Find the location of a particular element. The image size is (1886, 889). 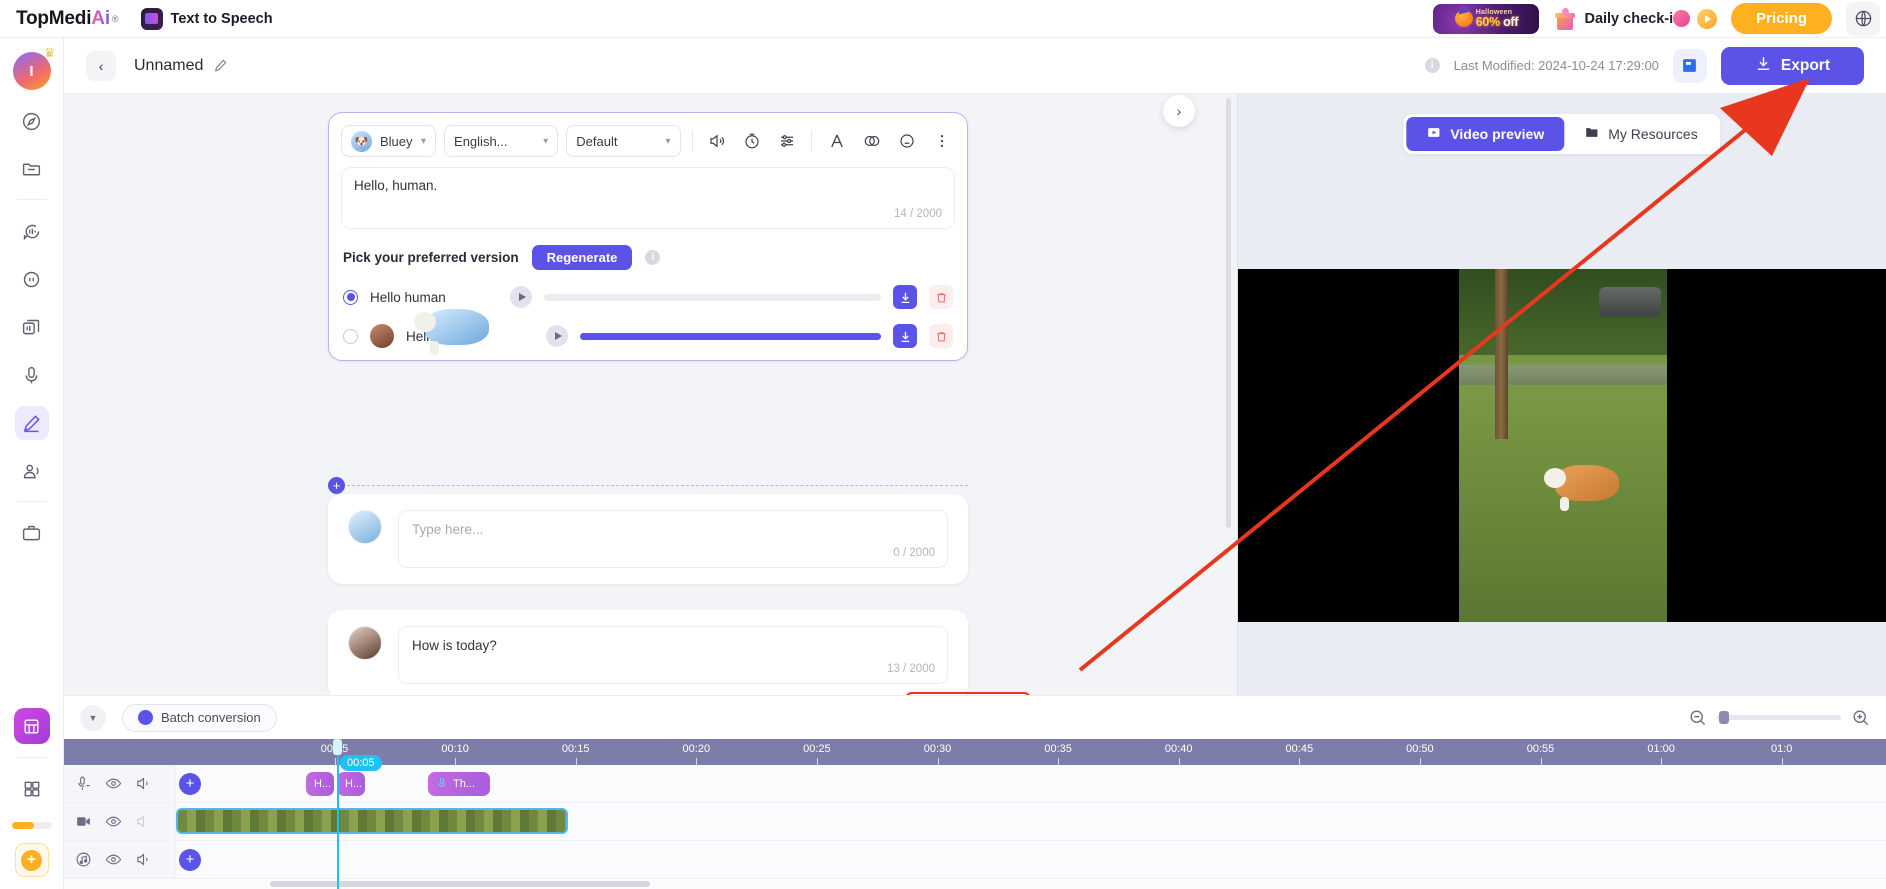

pencil-icon is located at coordinates (220, 65).